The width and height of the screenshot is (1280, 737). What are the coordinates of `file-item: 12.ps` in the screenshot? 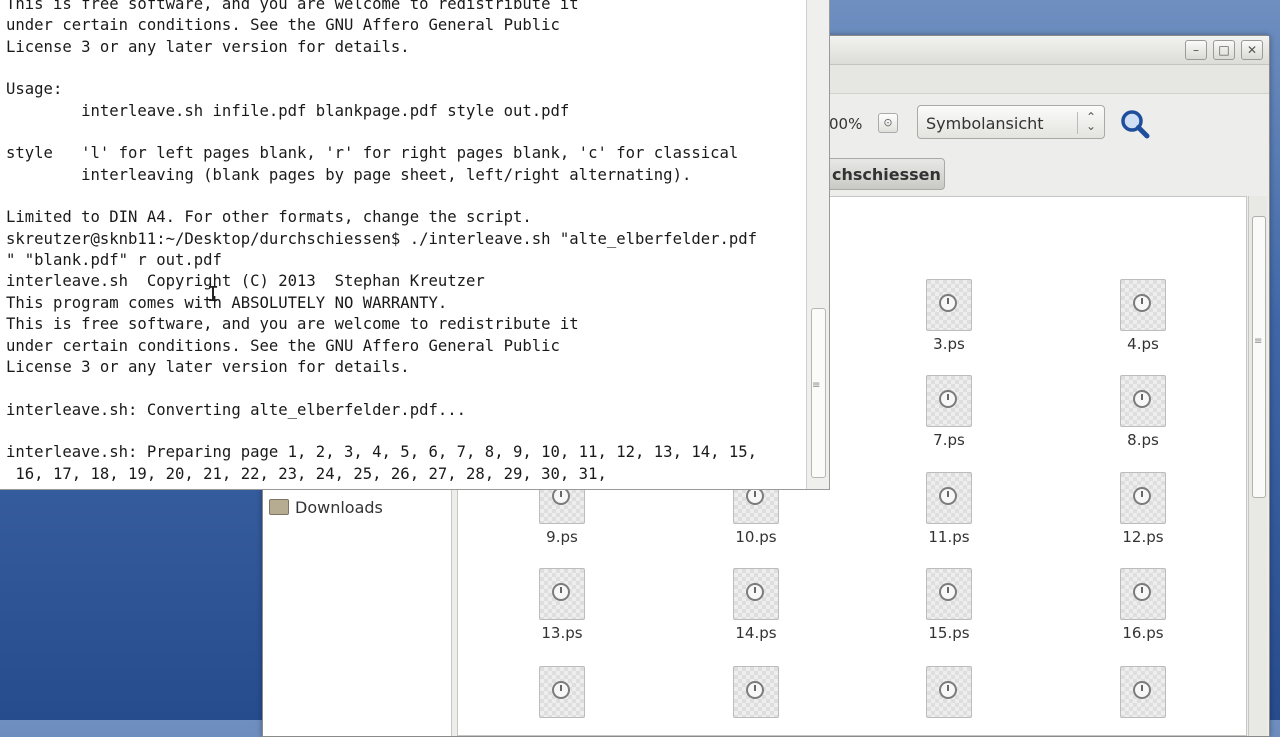 It's located at (1143, 509).